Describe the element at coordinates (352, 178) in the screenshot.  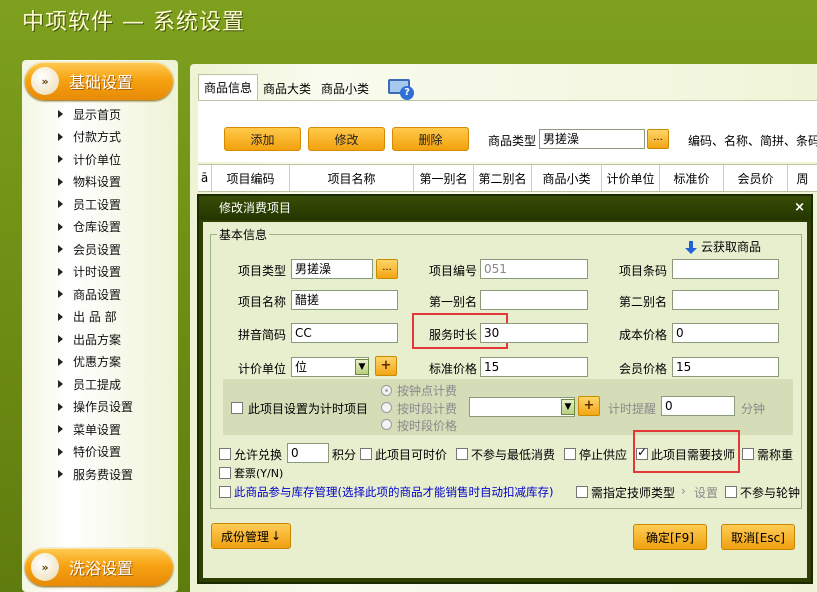
I see `column-header: 项目名称` at that location.